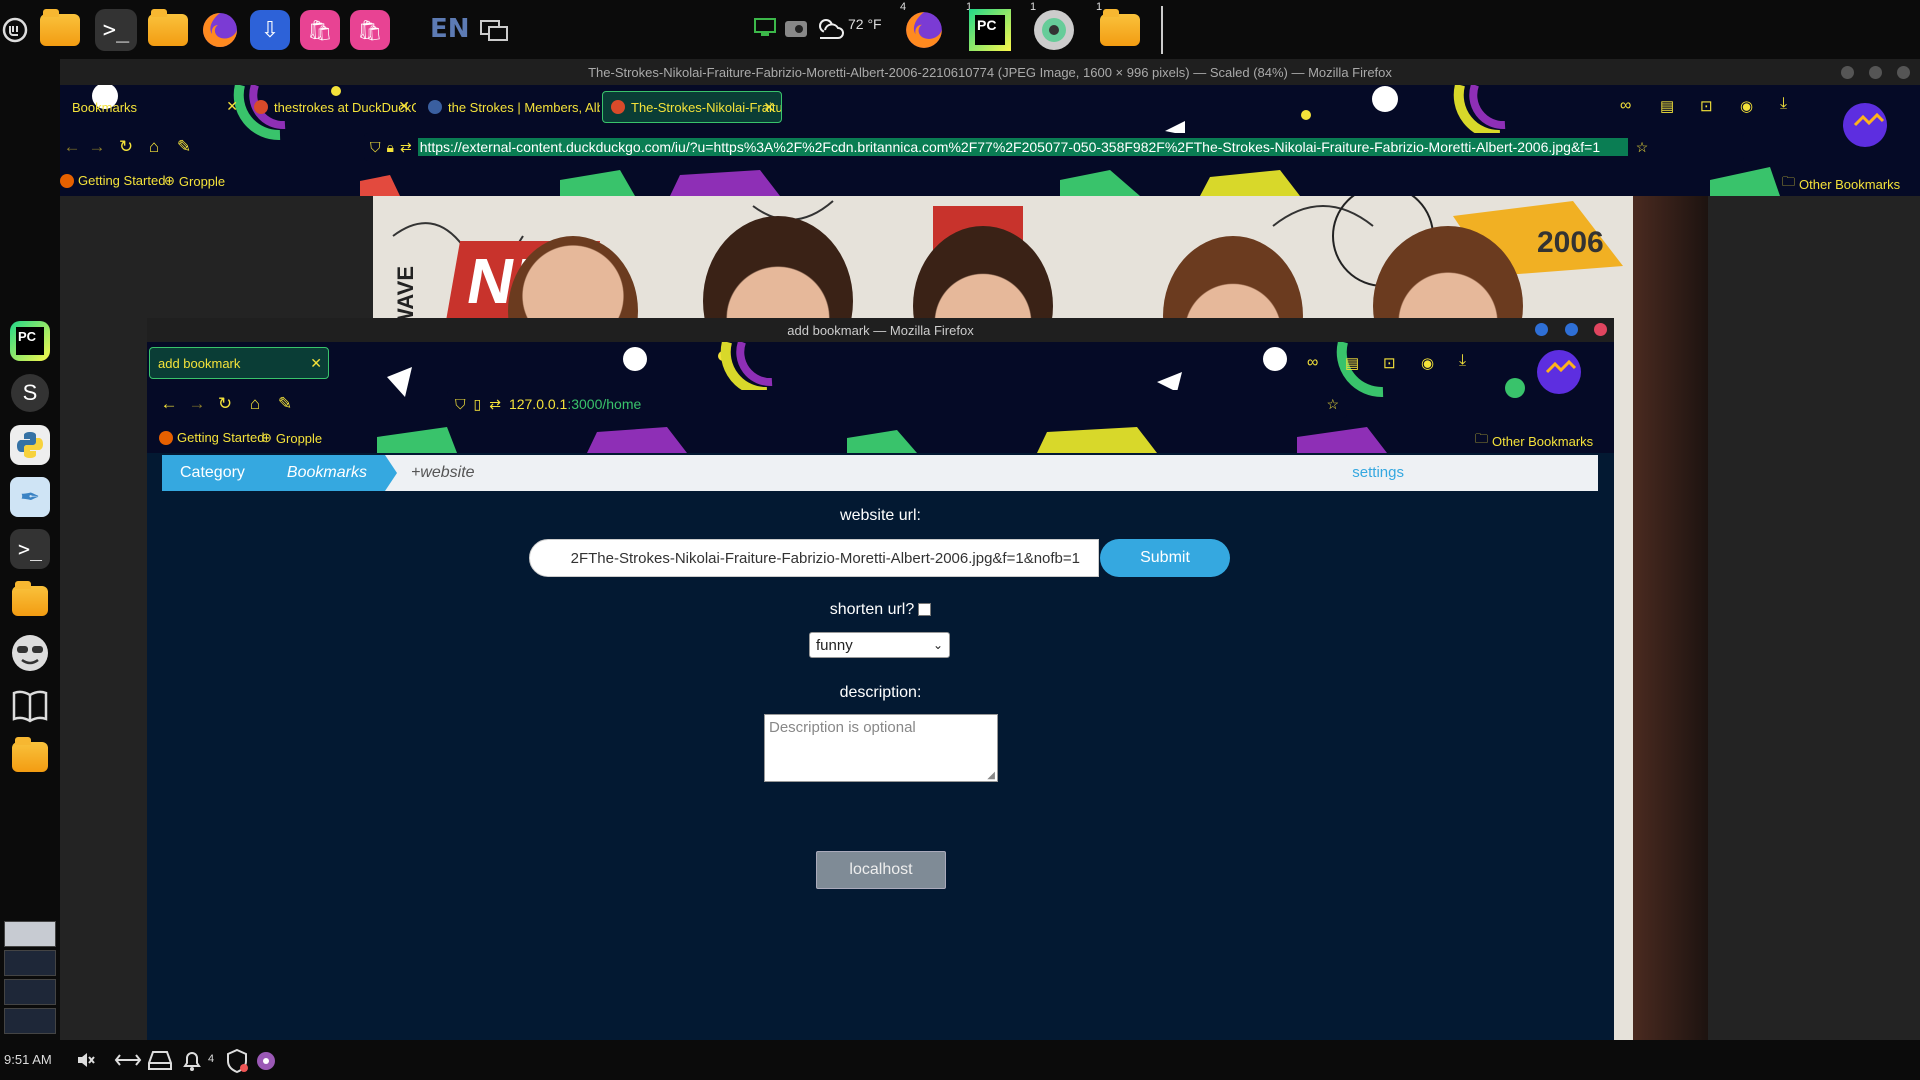  What do you see at coordinates (239, 363) in the screenshot?
I see `tab-add-bookmark: add bookmark ✕` at bounding box center [239, 363].